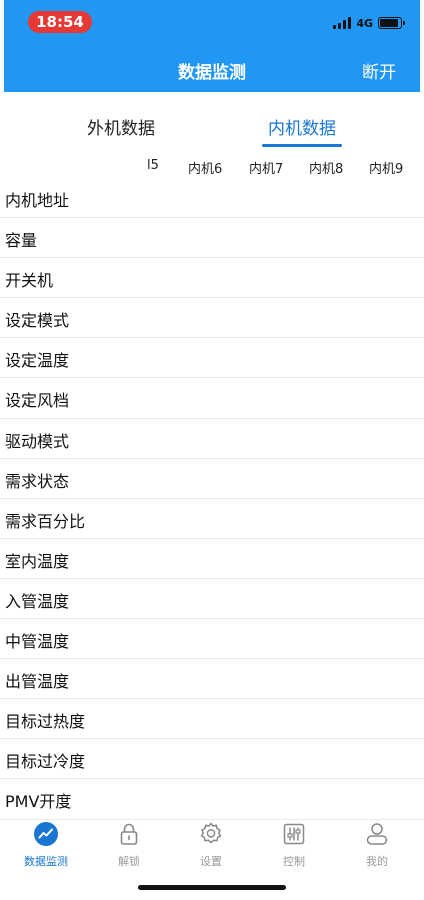 This screenshot has height=900, width=424. I want to click on param-label: PMV开度, so click(38, 802).